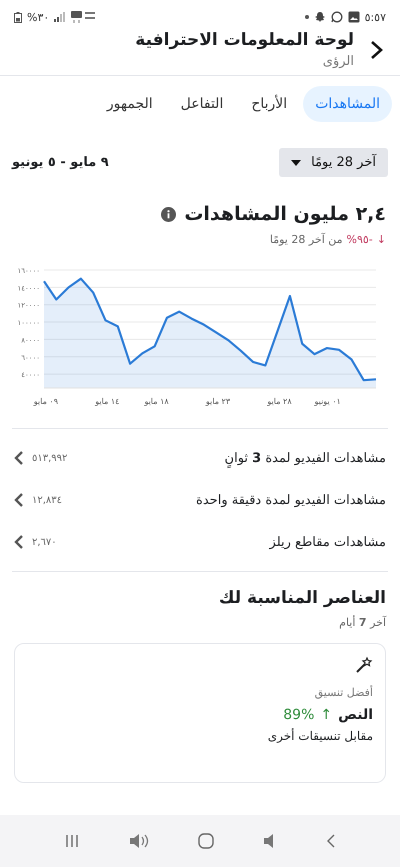  What do you see at coordinates (18, 17) in the screenshot?
I see `battery-icon` at bounding box center [18, 17].